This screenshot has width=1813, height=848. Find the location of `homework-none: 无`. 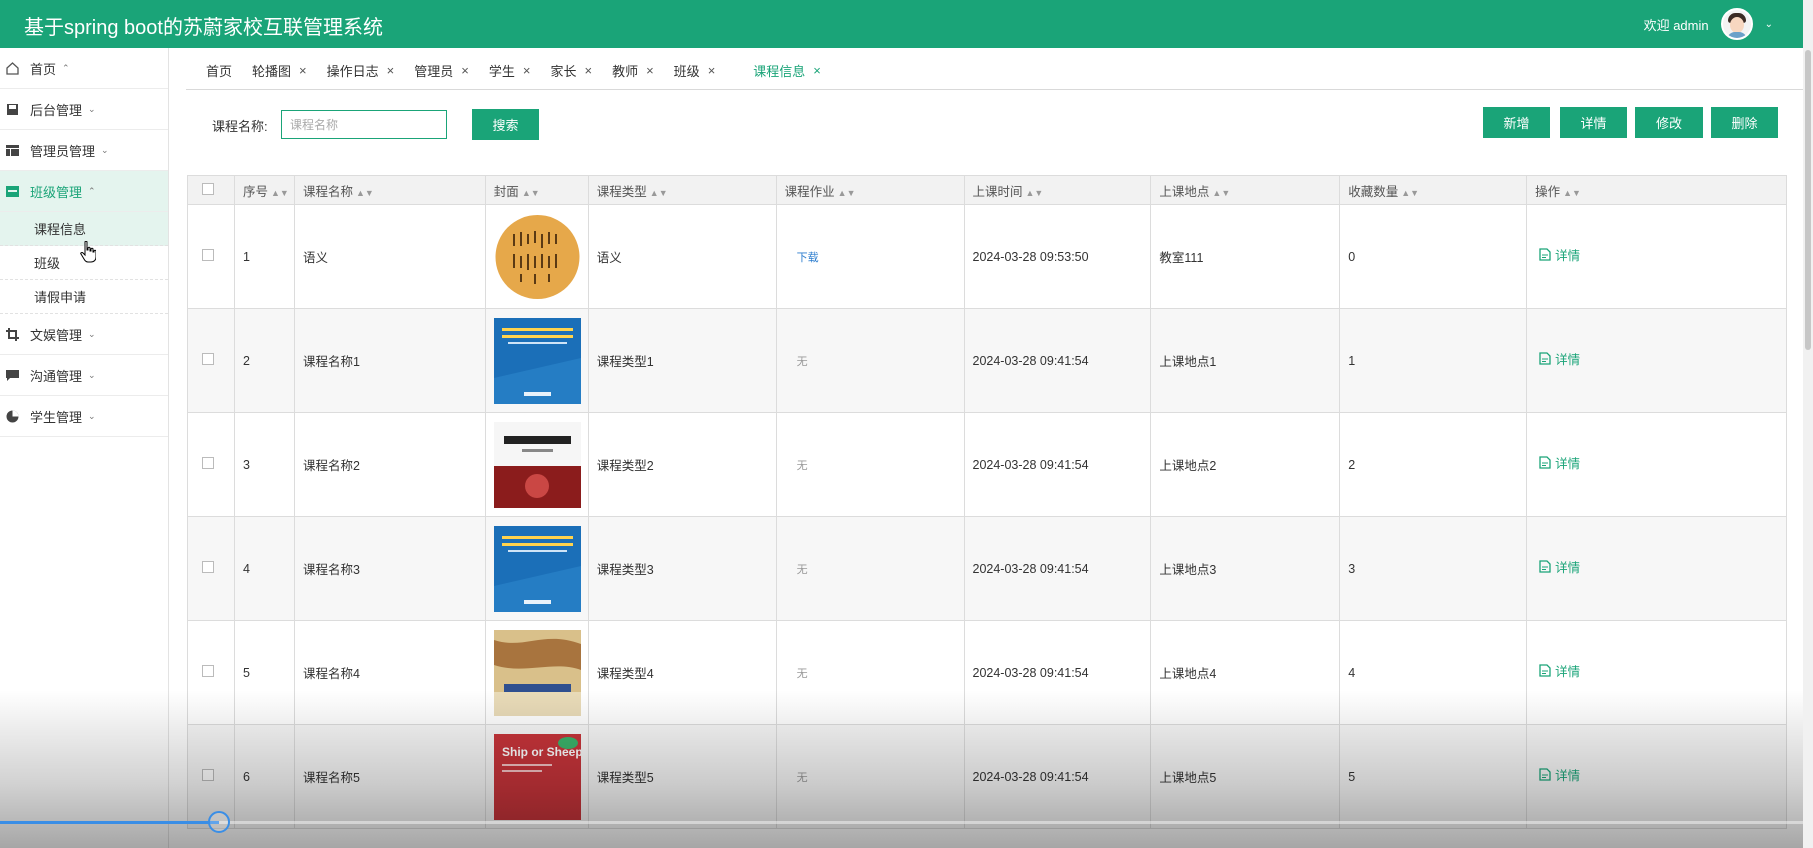

homework-none: 无 is located at coordinates (802, 777).